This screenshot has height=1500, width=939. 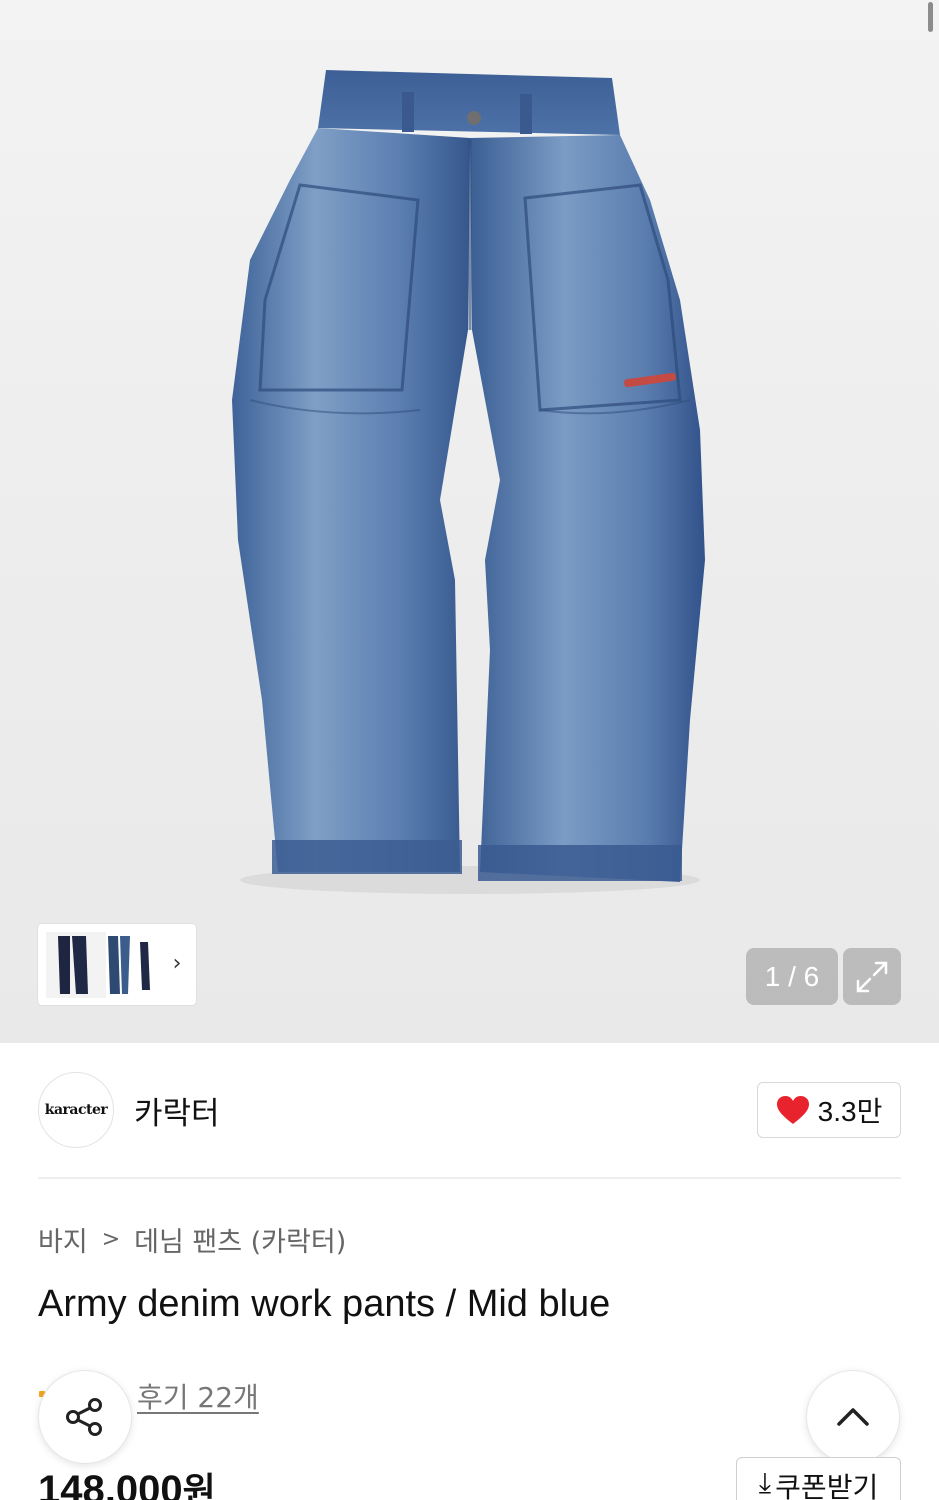 I want to click on share-button, so click(x=85, y=1417).